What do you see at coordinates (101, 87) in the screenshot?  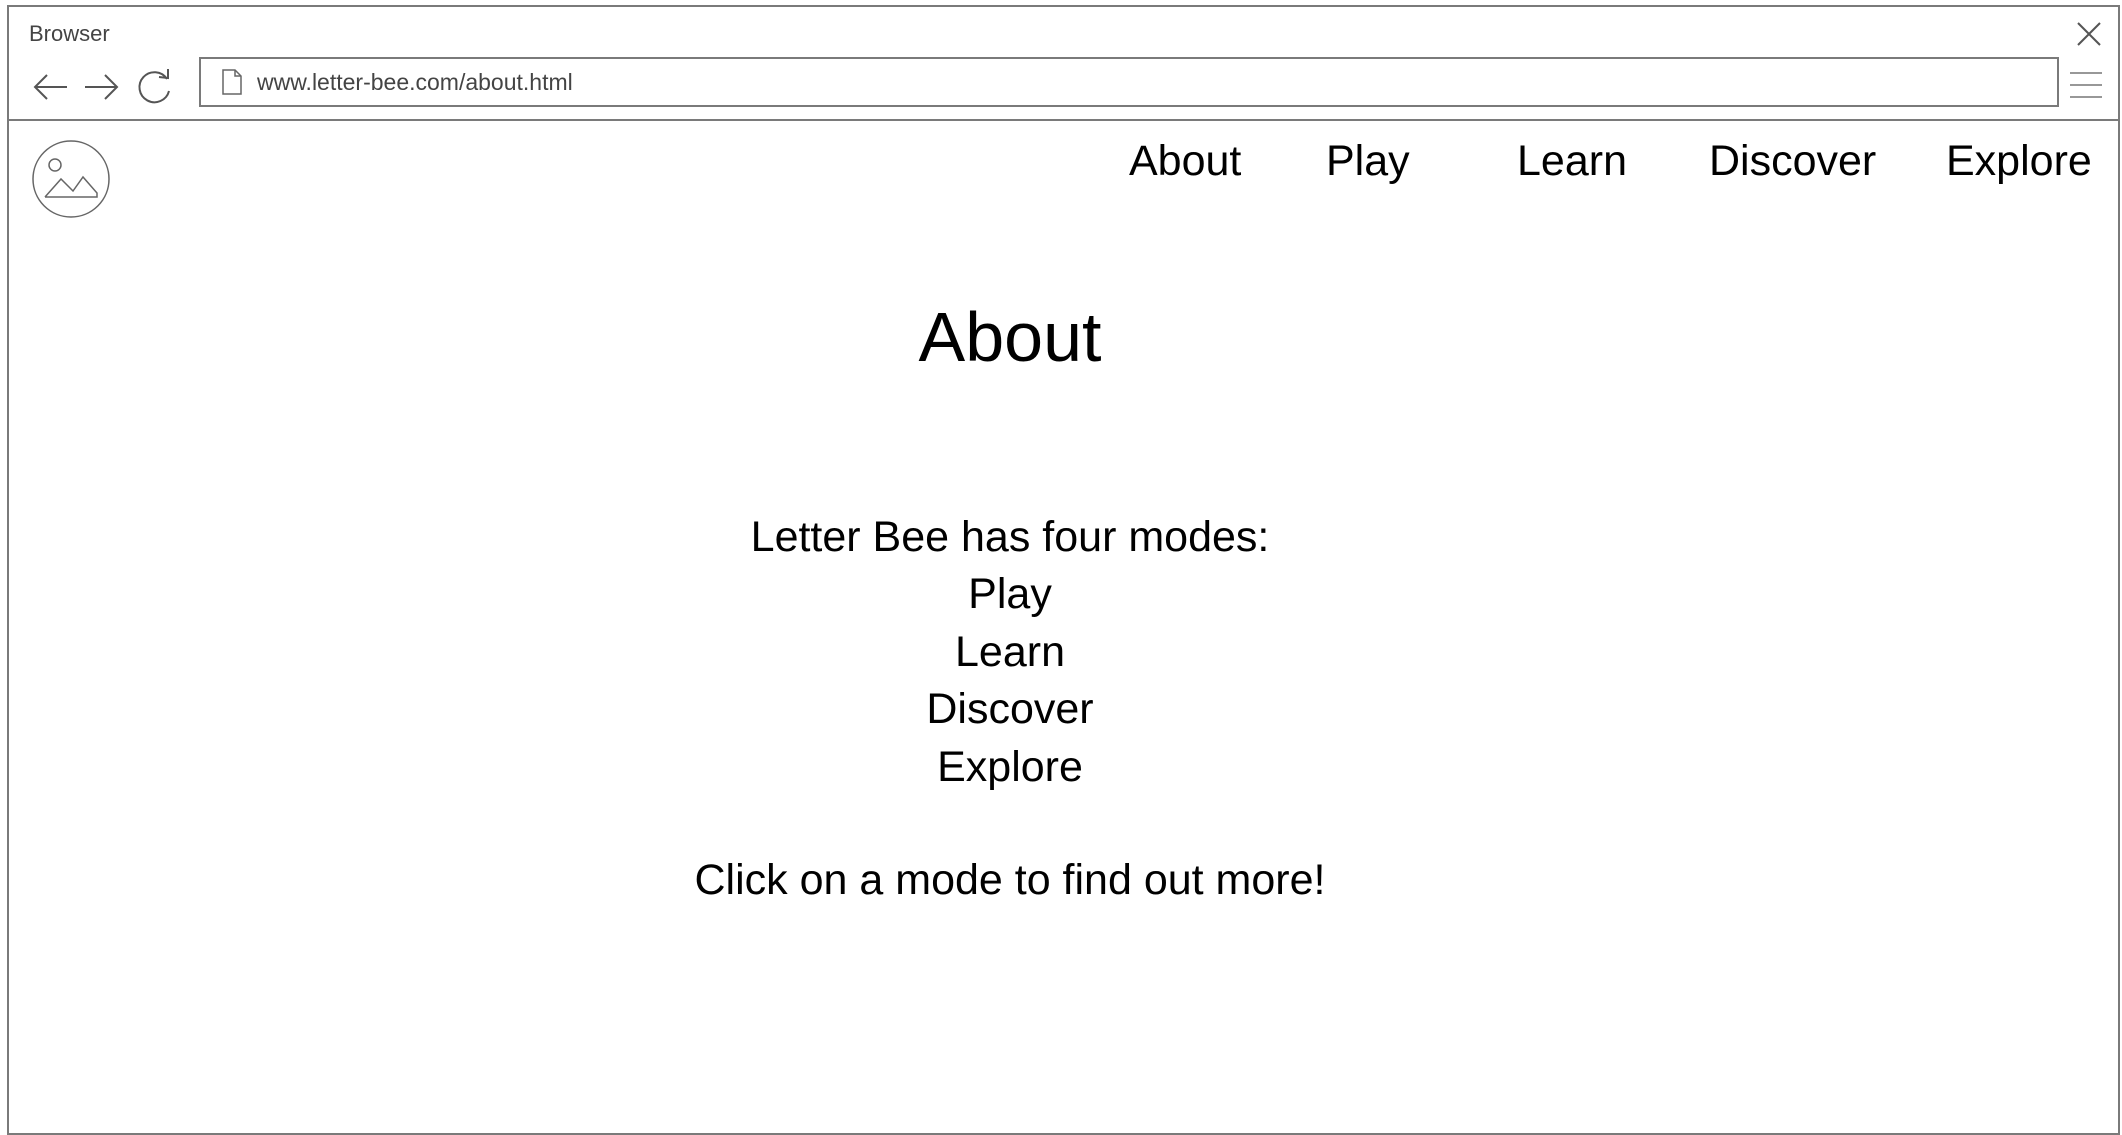 I see `arrow-right-icon` at bounding box center [101, 87].